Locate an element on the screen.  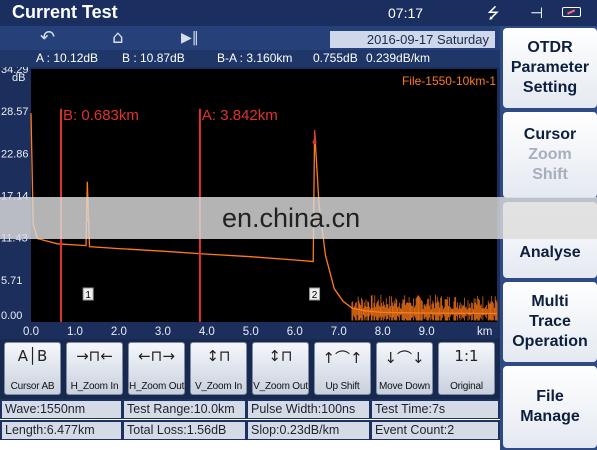
plug-icon: ⊣ is located at coordinates (537, 13).